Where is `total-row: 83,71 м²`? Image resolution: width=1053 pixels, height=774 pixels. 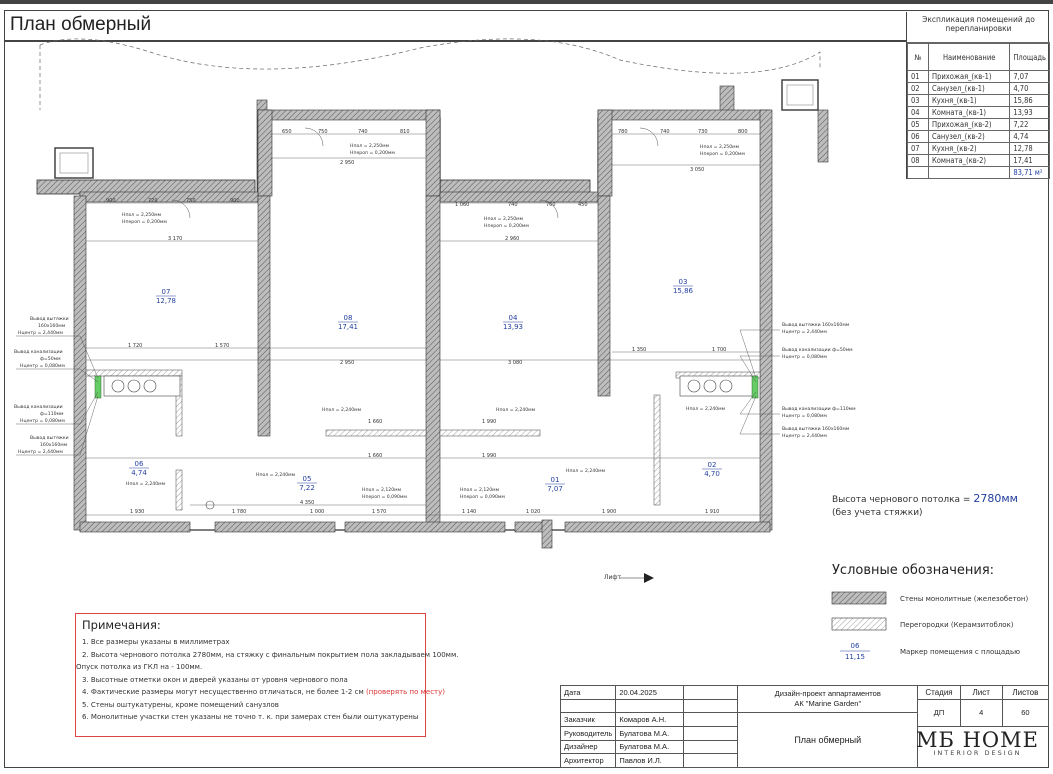
total-row: 83,71 м² is located at coordinates (978, 172).